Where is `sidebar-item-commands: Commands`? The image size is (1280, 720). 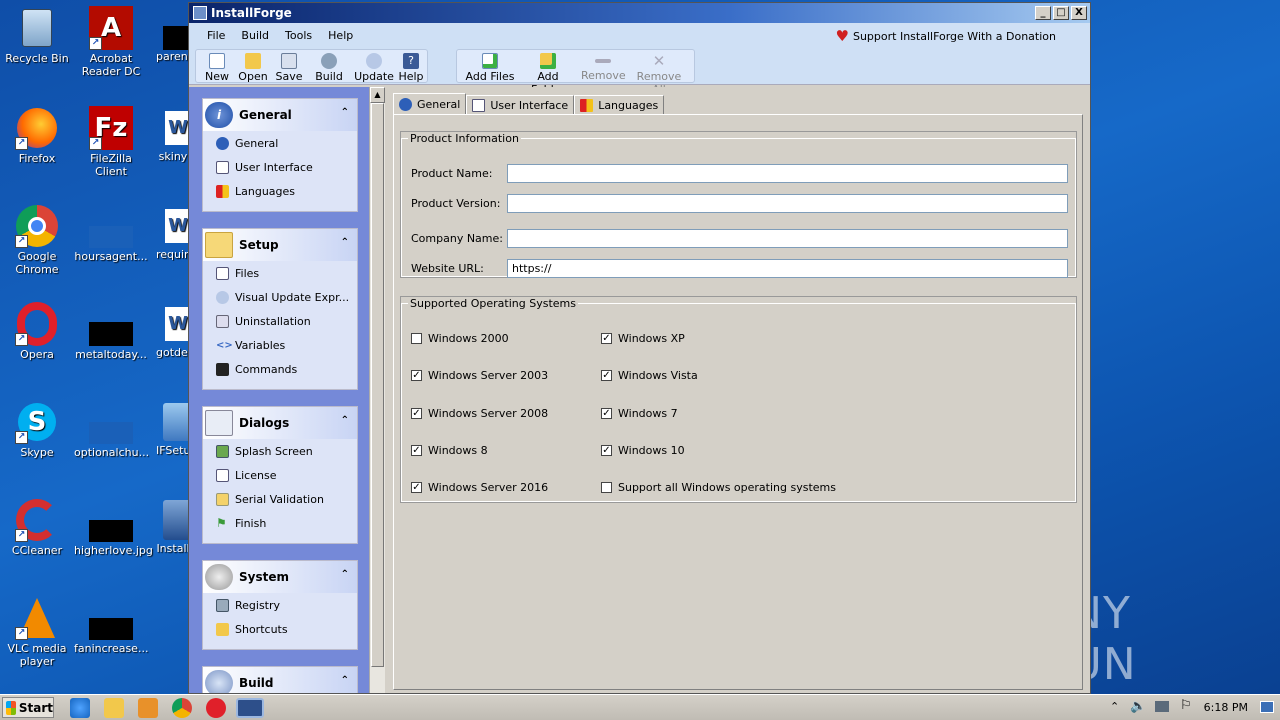
sidebar-item-commands: Commands is located at coordinates (280, 369).